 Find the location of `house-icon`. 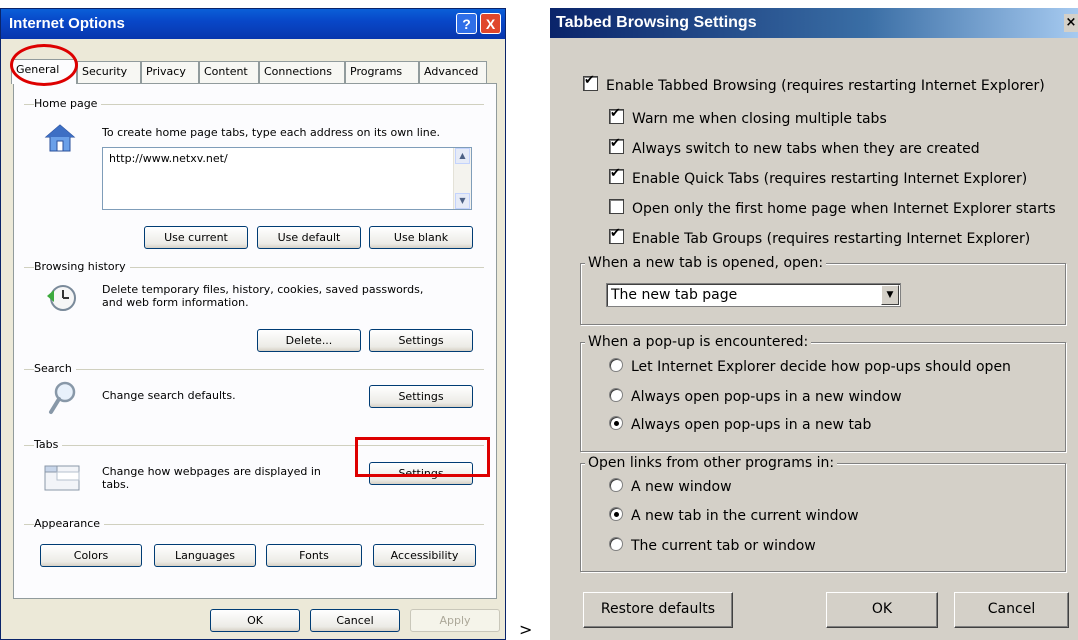

house-icon is located at coordinates (60, 138).